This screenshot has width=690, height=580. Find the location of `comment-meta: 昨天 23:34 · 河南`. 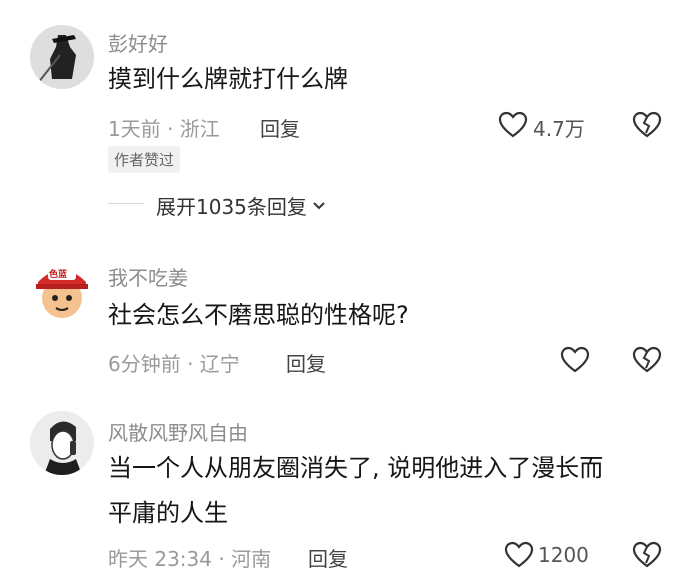

comment-meta: 昨天 23:34 · 河南 is located at coordinates (190, 559).